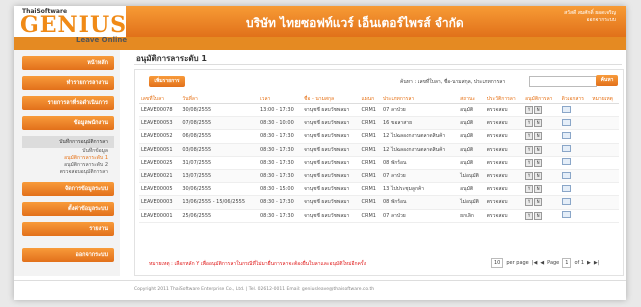  What do you see at coordinates (160, 99) in the screenshot?
I see `col-leave-no: เลขที่ใบลา` at bounding box center [160, 99].